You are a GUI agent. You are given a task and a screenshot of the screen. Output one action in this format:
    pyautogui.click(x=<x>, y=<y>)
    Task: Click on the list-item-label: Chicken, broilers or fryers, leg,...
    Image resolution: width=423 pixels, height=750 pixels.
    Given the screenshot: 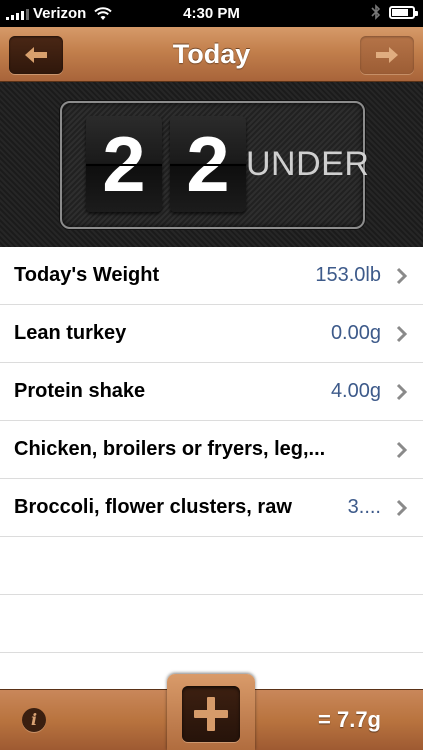 What is the action you would take?
    pyautogui.click(x=170, y=449)
    